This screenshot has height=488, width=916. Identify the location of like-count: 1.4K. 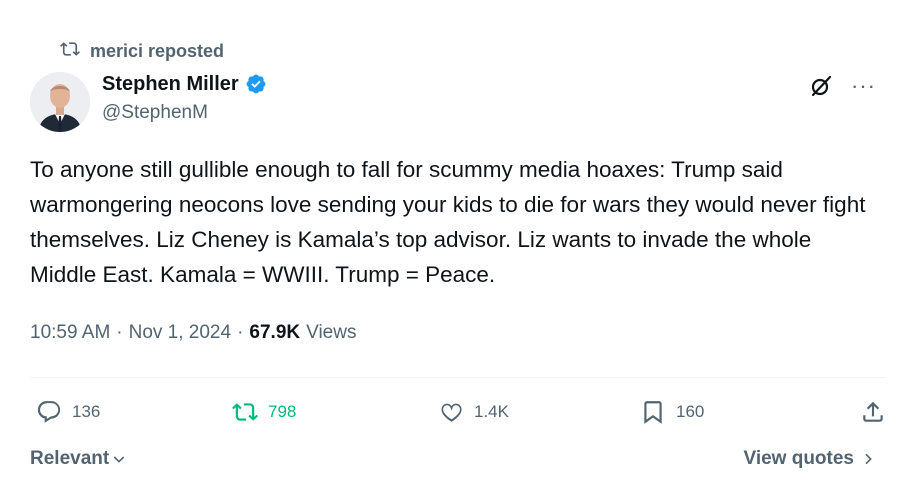
(491, 411).